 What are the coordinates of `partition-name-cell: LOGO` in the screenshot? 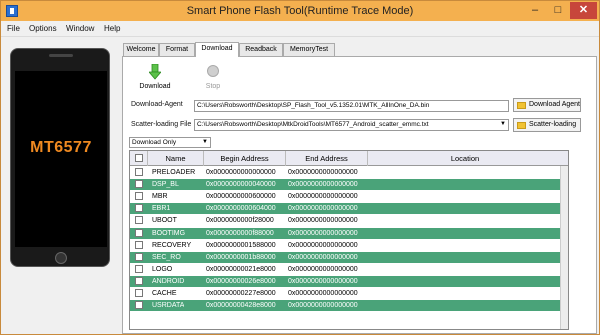 It's located at (162, 269).